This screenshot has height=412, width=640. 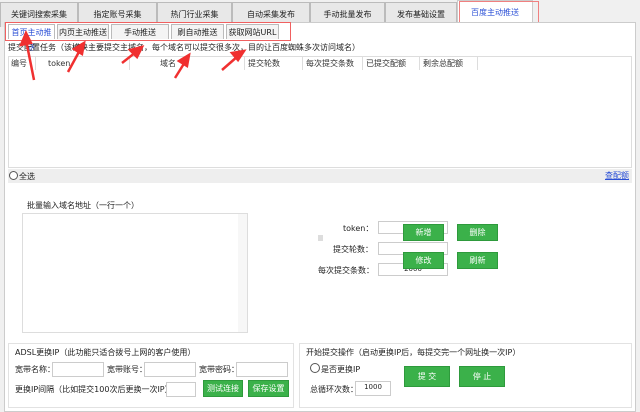 I want to click on annotation-arrows, so click(x=132, y=55).